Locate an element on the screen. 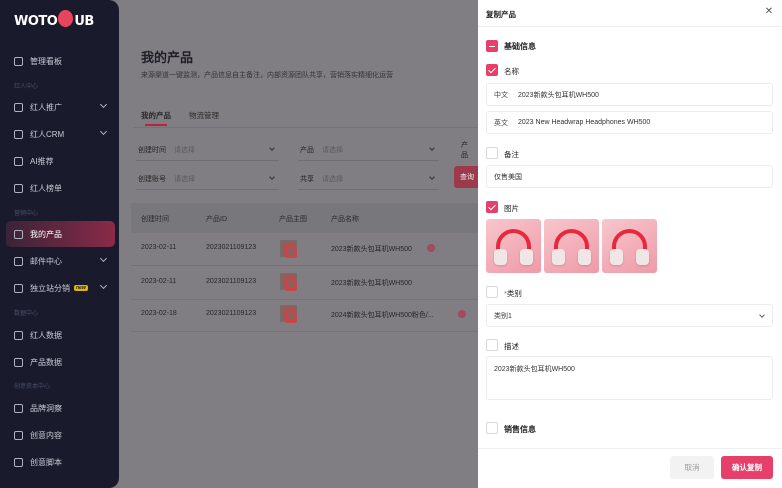  sidebar-item-distribution: 独立站分销 new is located at coordinates (60, 288).